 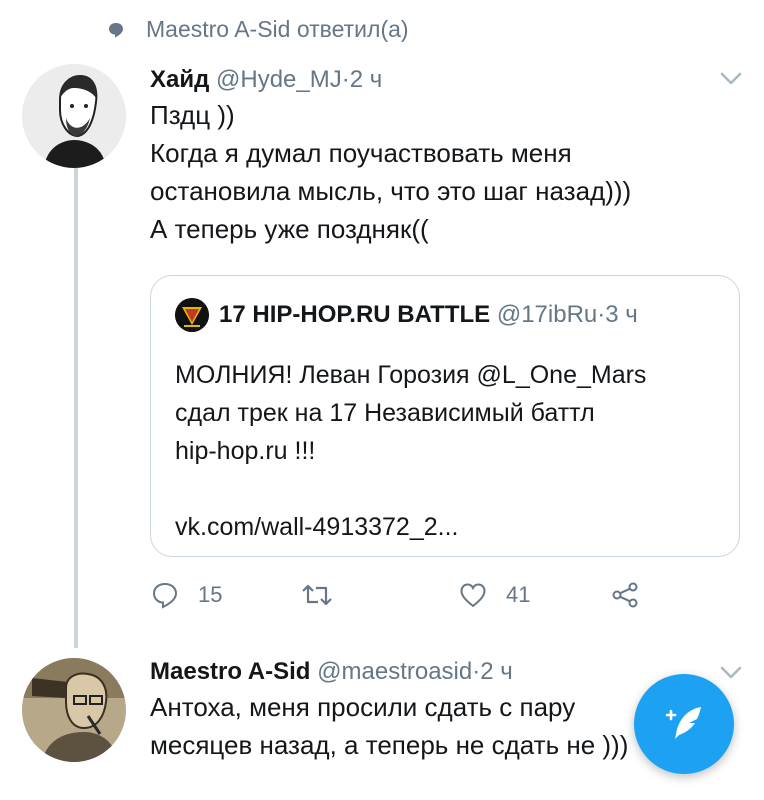 What do you see at coordinates (518, 594) in the screenshot?
I see `like-count: 41` at bounding box center [518, 594].